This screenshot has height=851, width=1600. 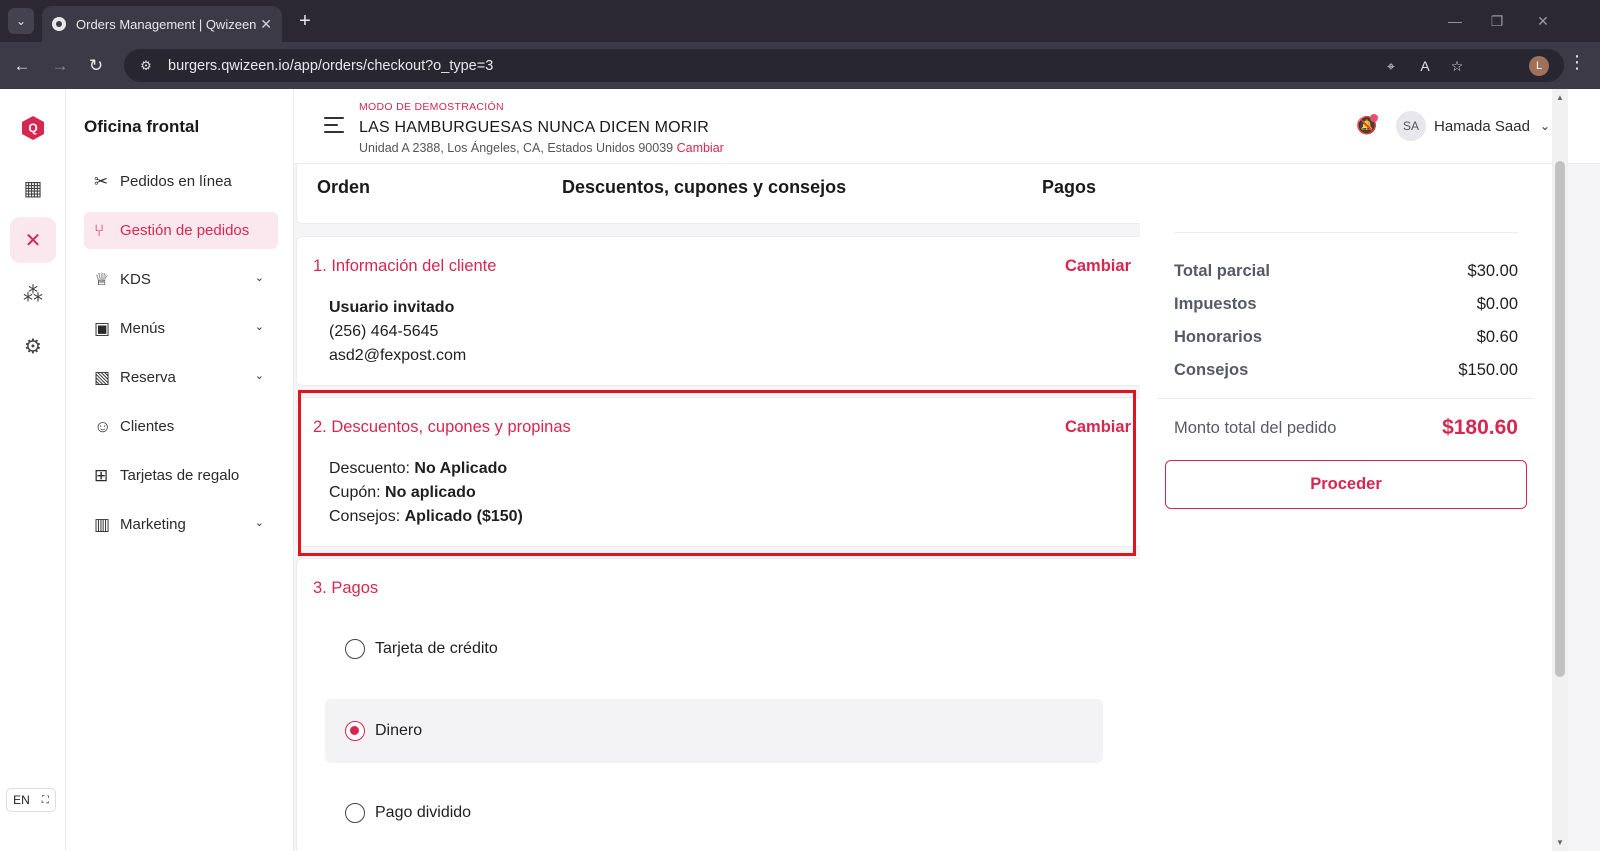 I want to click on sidebar-item-order-management: ⑂ Gestión de pedidos, so click(x=181, y=230).